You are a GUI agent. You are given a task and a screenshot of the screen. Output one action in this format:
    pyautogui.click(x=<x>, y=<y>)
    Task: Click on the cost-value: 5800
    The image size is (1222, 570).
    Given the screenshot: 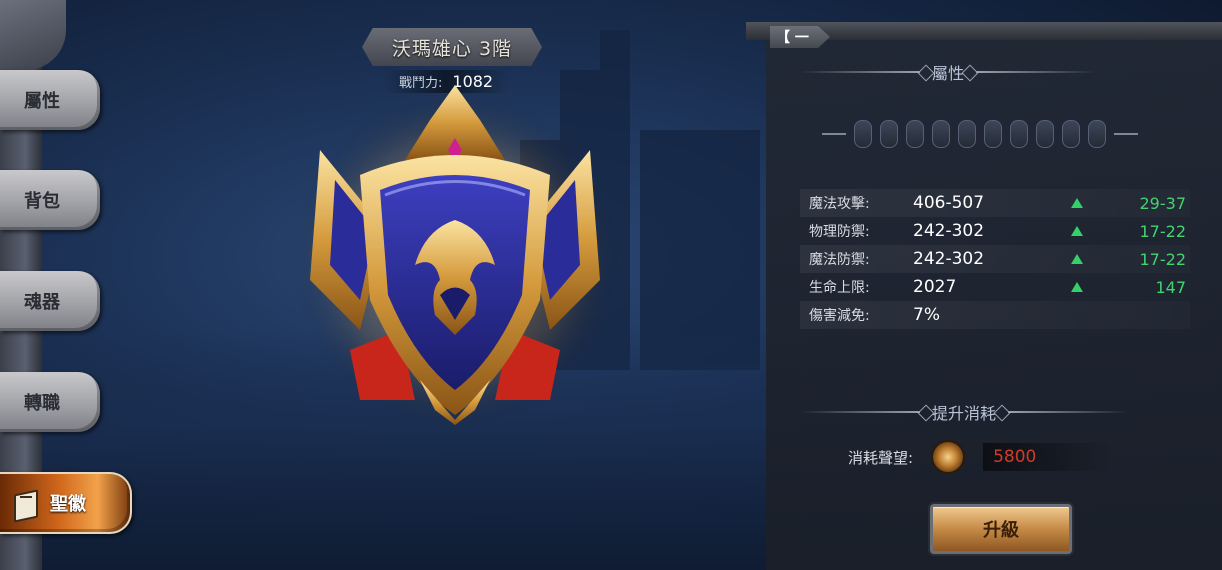 What is the action you would take?
    pyautogui.click(x=1048, y=457)
    